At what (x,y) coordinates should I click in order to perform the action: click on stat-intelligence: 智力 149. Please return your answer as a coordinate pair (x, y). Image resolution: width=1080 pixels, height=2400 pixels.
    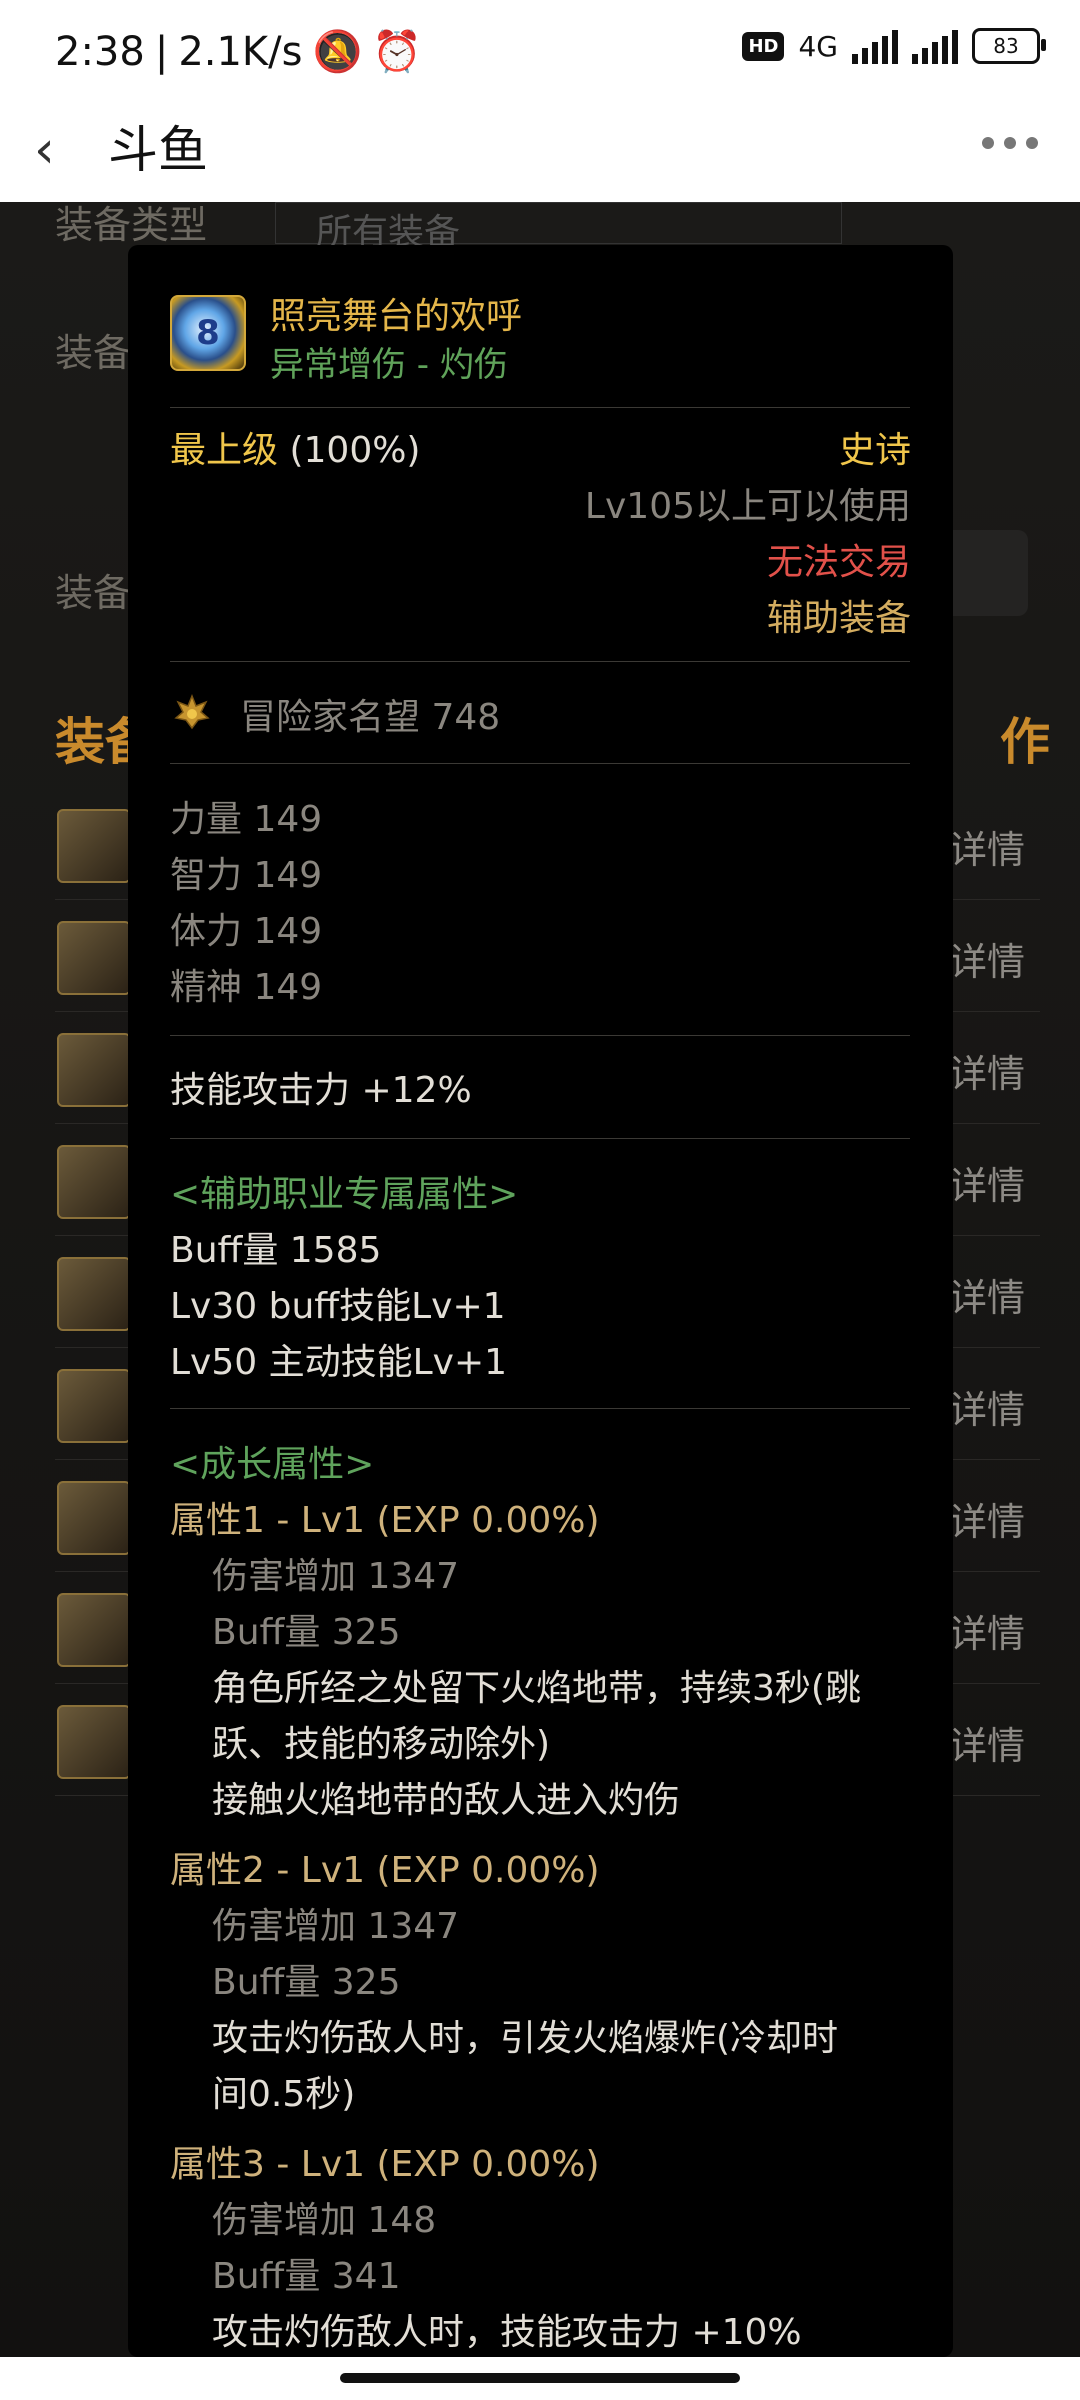
    Looking at the image, I should click on (246, 872).